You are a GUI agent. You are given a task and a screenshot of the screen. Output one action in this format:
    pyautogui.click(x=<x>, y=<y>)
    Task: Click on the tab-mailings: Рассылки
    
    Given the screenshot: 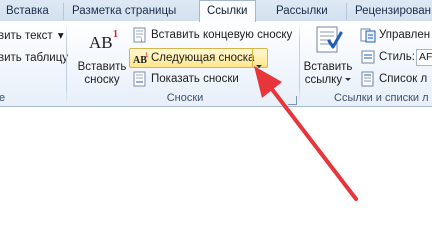 What is the action you would take?
    pyautogui.click(x=298, y=11)
    